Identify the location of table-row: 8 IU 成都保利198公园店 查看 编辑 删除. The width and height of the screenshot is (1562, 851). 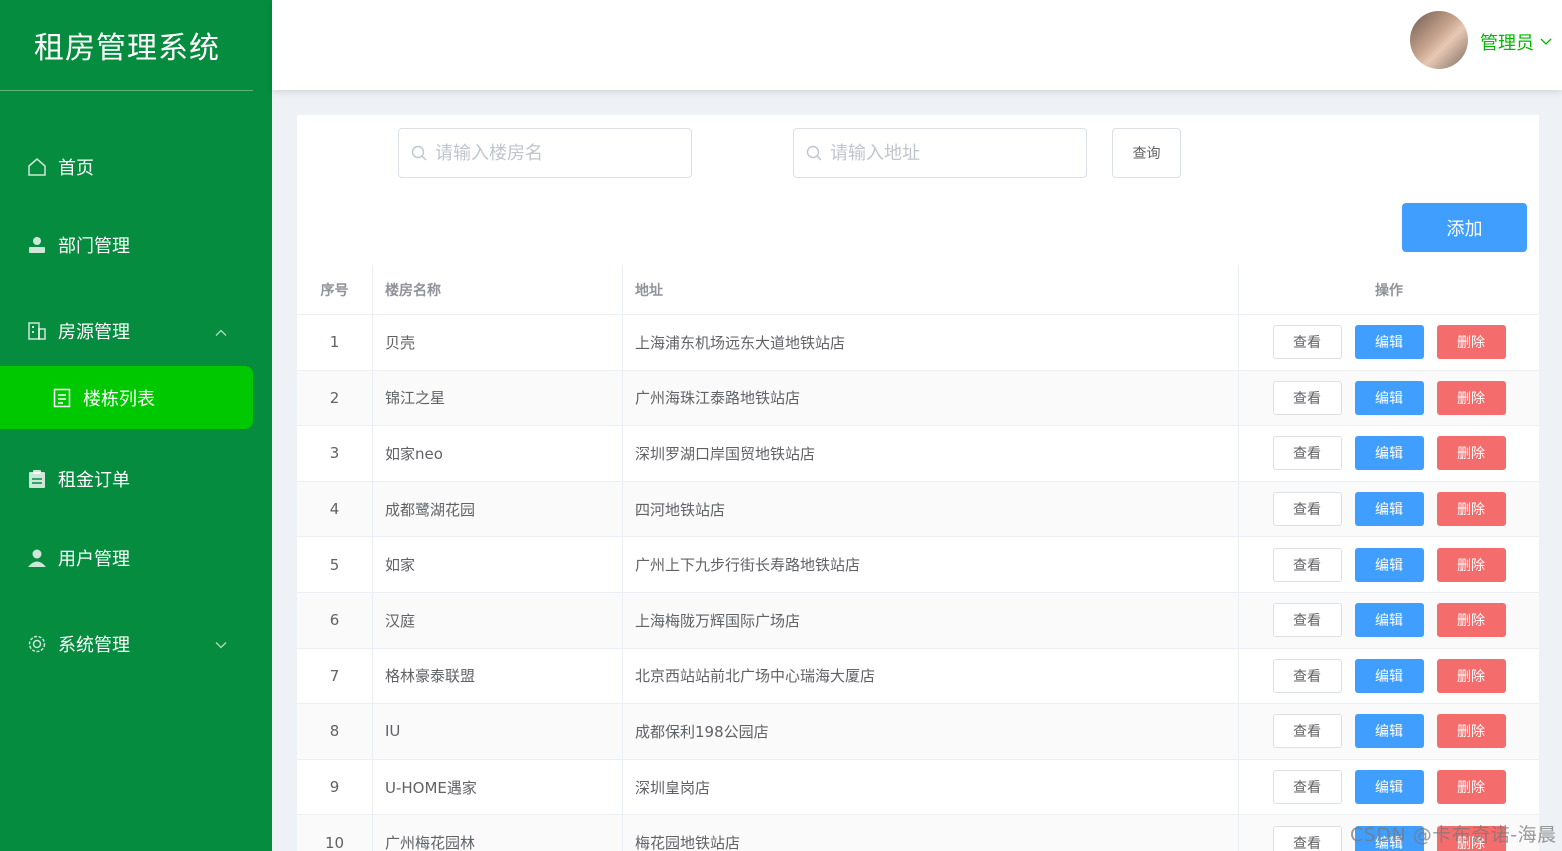
(918, 732).